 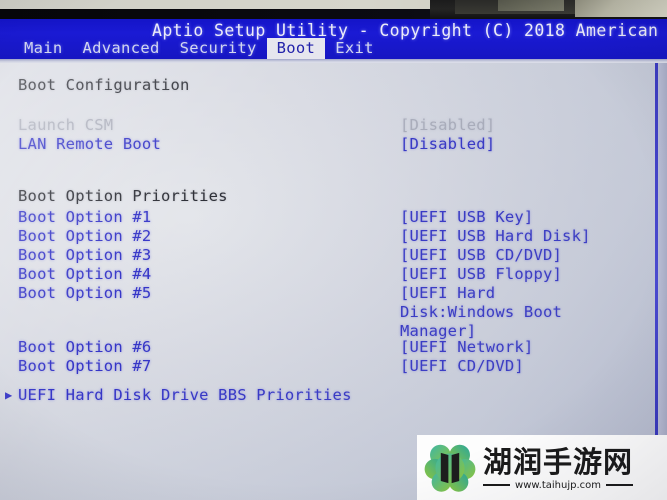 I want to click on chevron-right-icon: ▶, so click(x=9, y=395).